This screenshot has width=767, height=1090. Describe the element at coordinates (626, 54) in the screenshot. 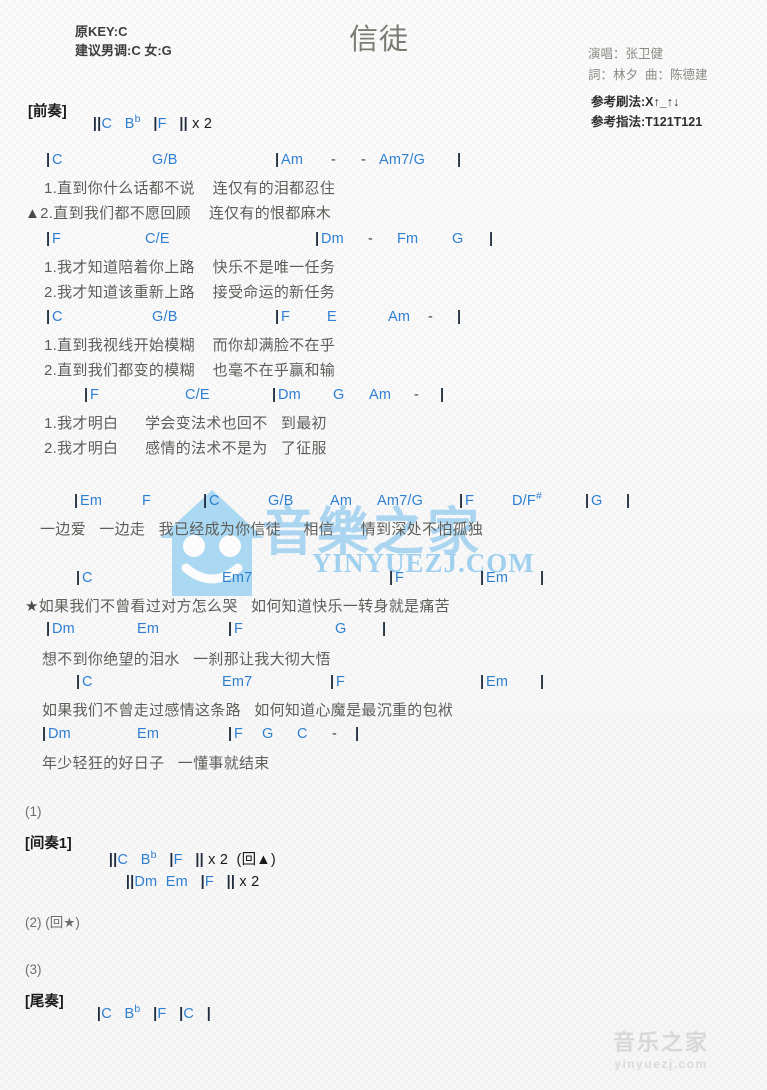

I see `singer-credit: 演唱：张卫健` at that location.